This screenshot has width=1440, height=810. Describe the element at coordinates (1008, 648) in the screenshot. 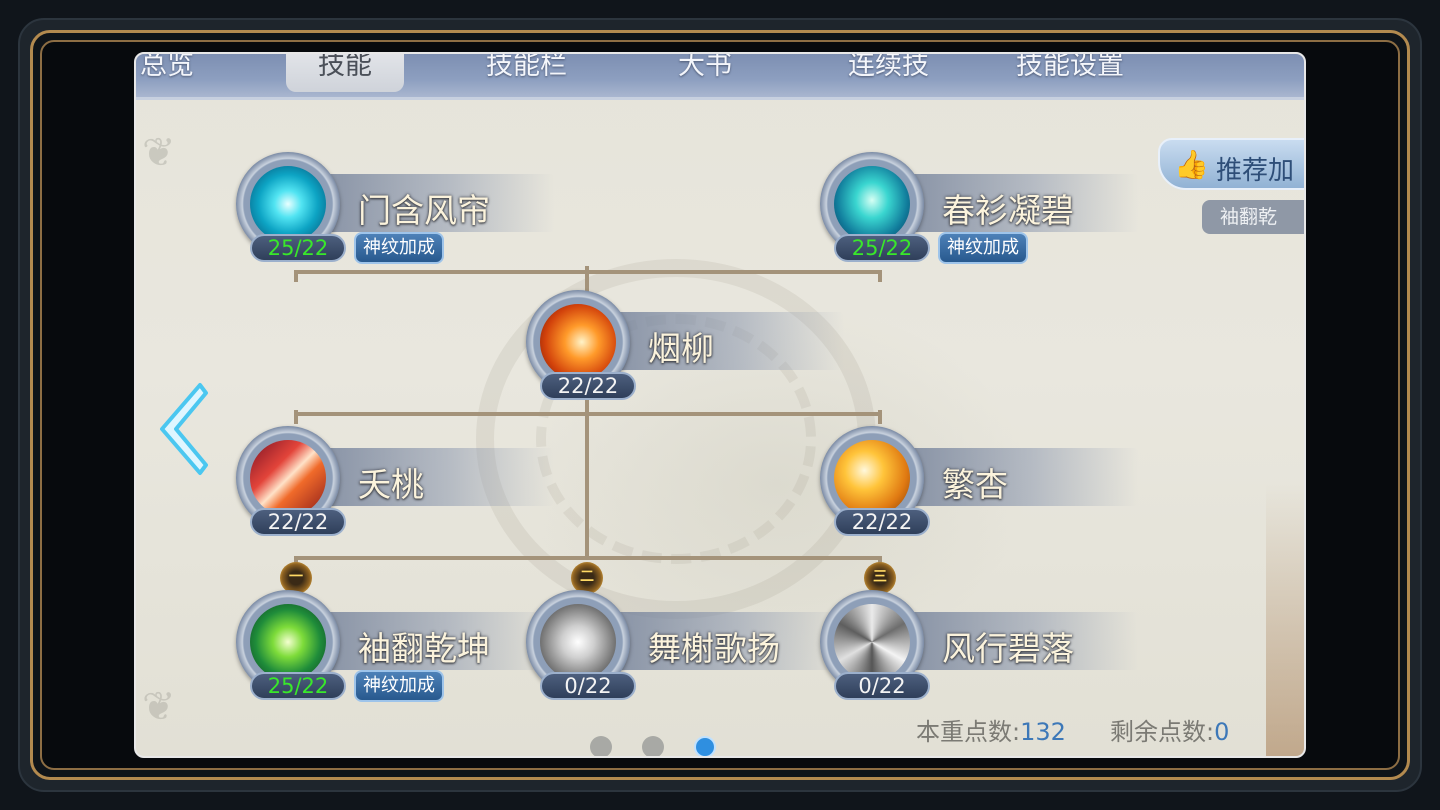

I see `skill-name: 风行碧落` at that location.